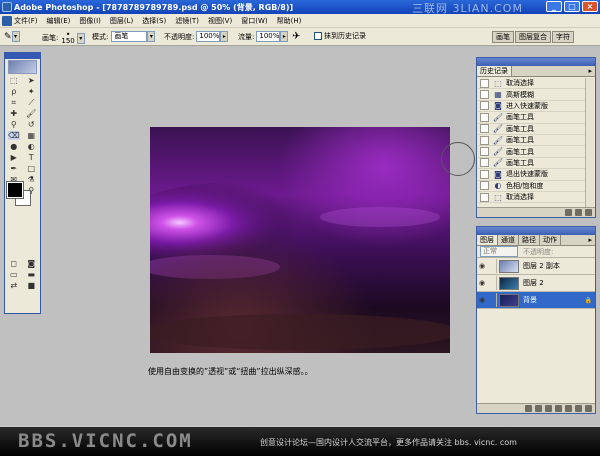 Image resolution: width=600 pixels, height=456 pixels. What do you see at coordinates (31, 135) in the screenshot?
I see `gradient-tool-icon: ▦` at bounding box center [31, 135].